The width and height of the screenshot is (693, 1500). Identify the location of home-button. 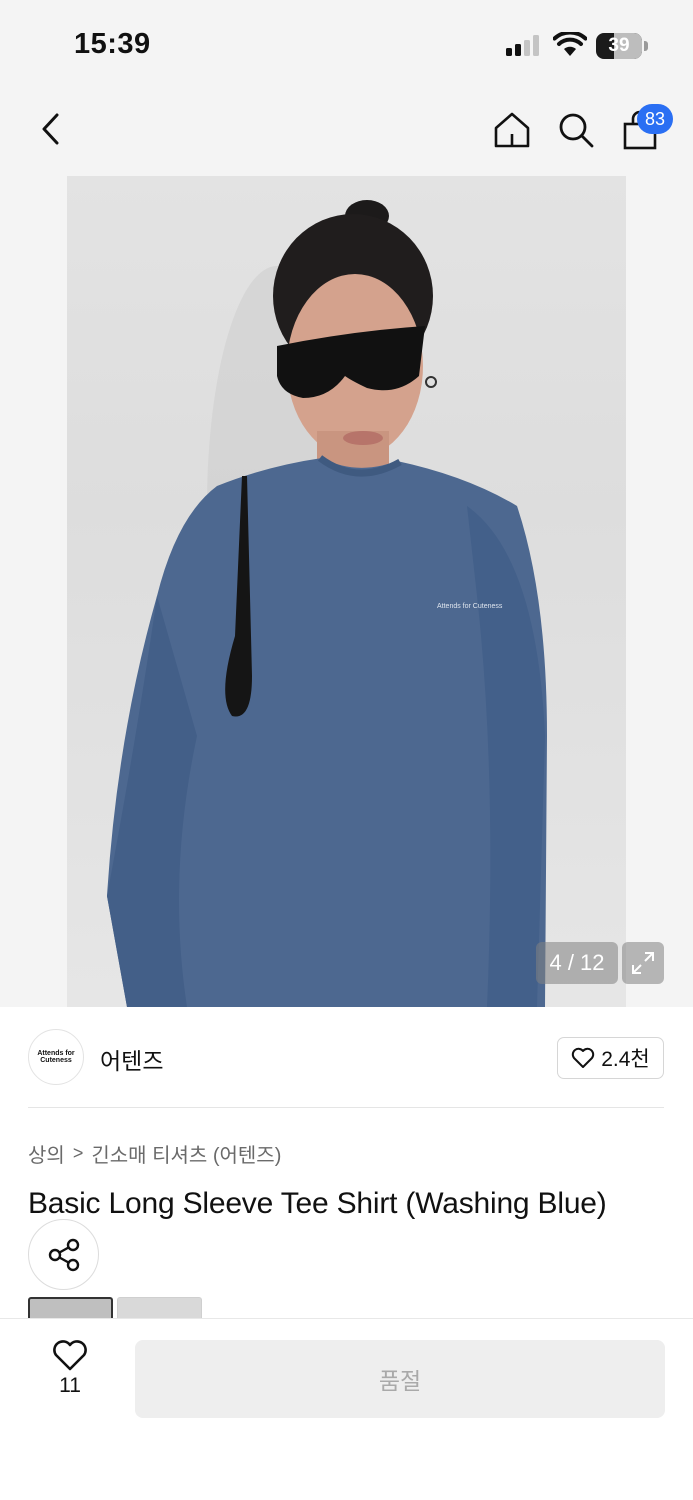
(512, 130).